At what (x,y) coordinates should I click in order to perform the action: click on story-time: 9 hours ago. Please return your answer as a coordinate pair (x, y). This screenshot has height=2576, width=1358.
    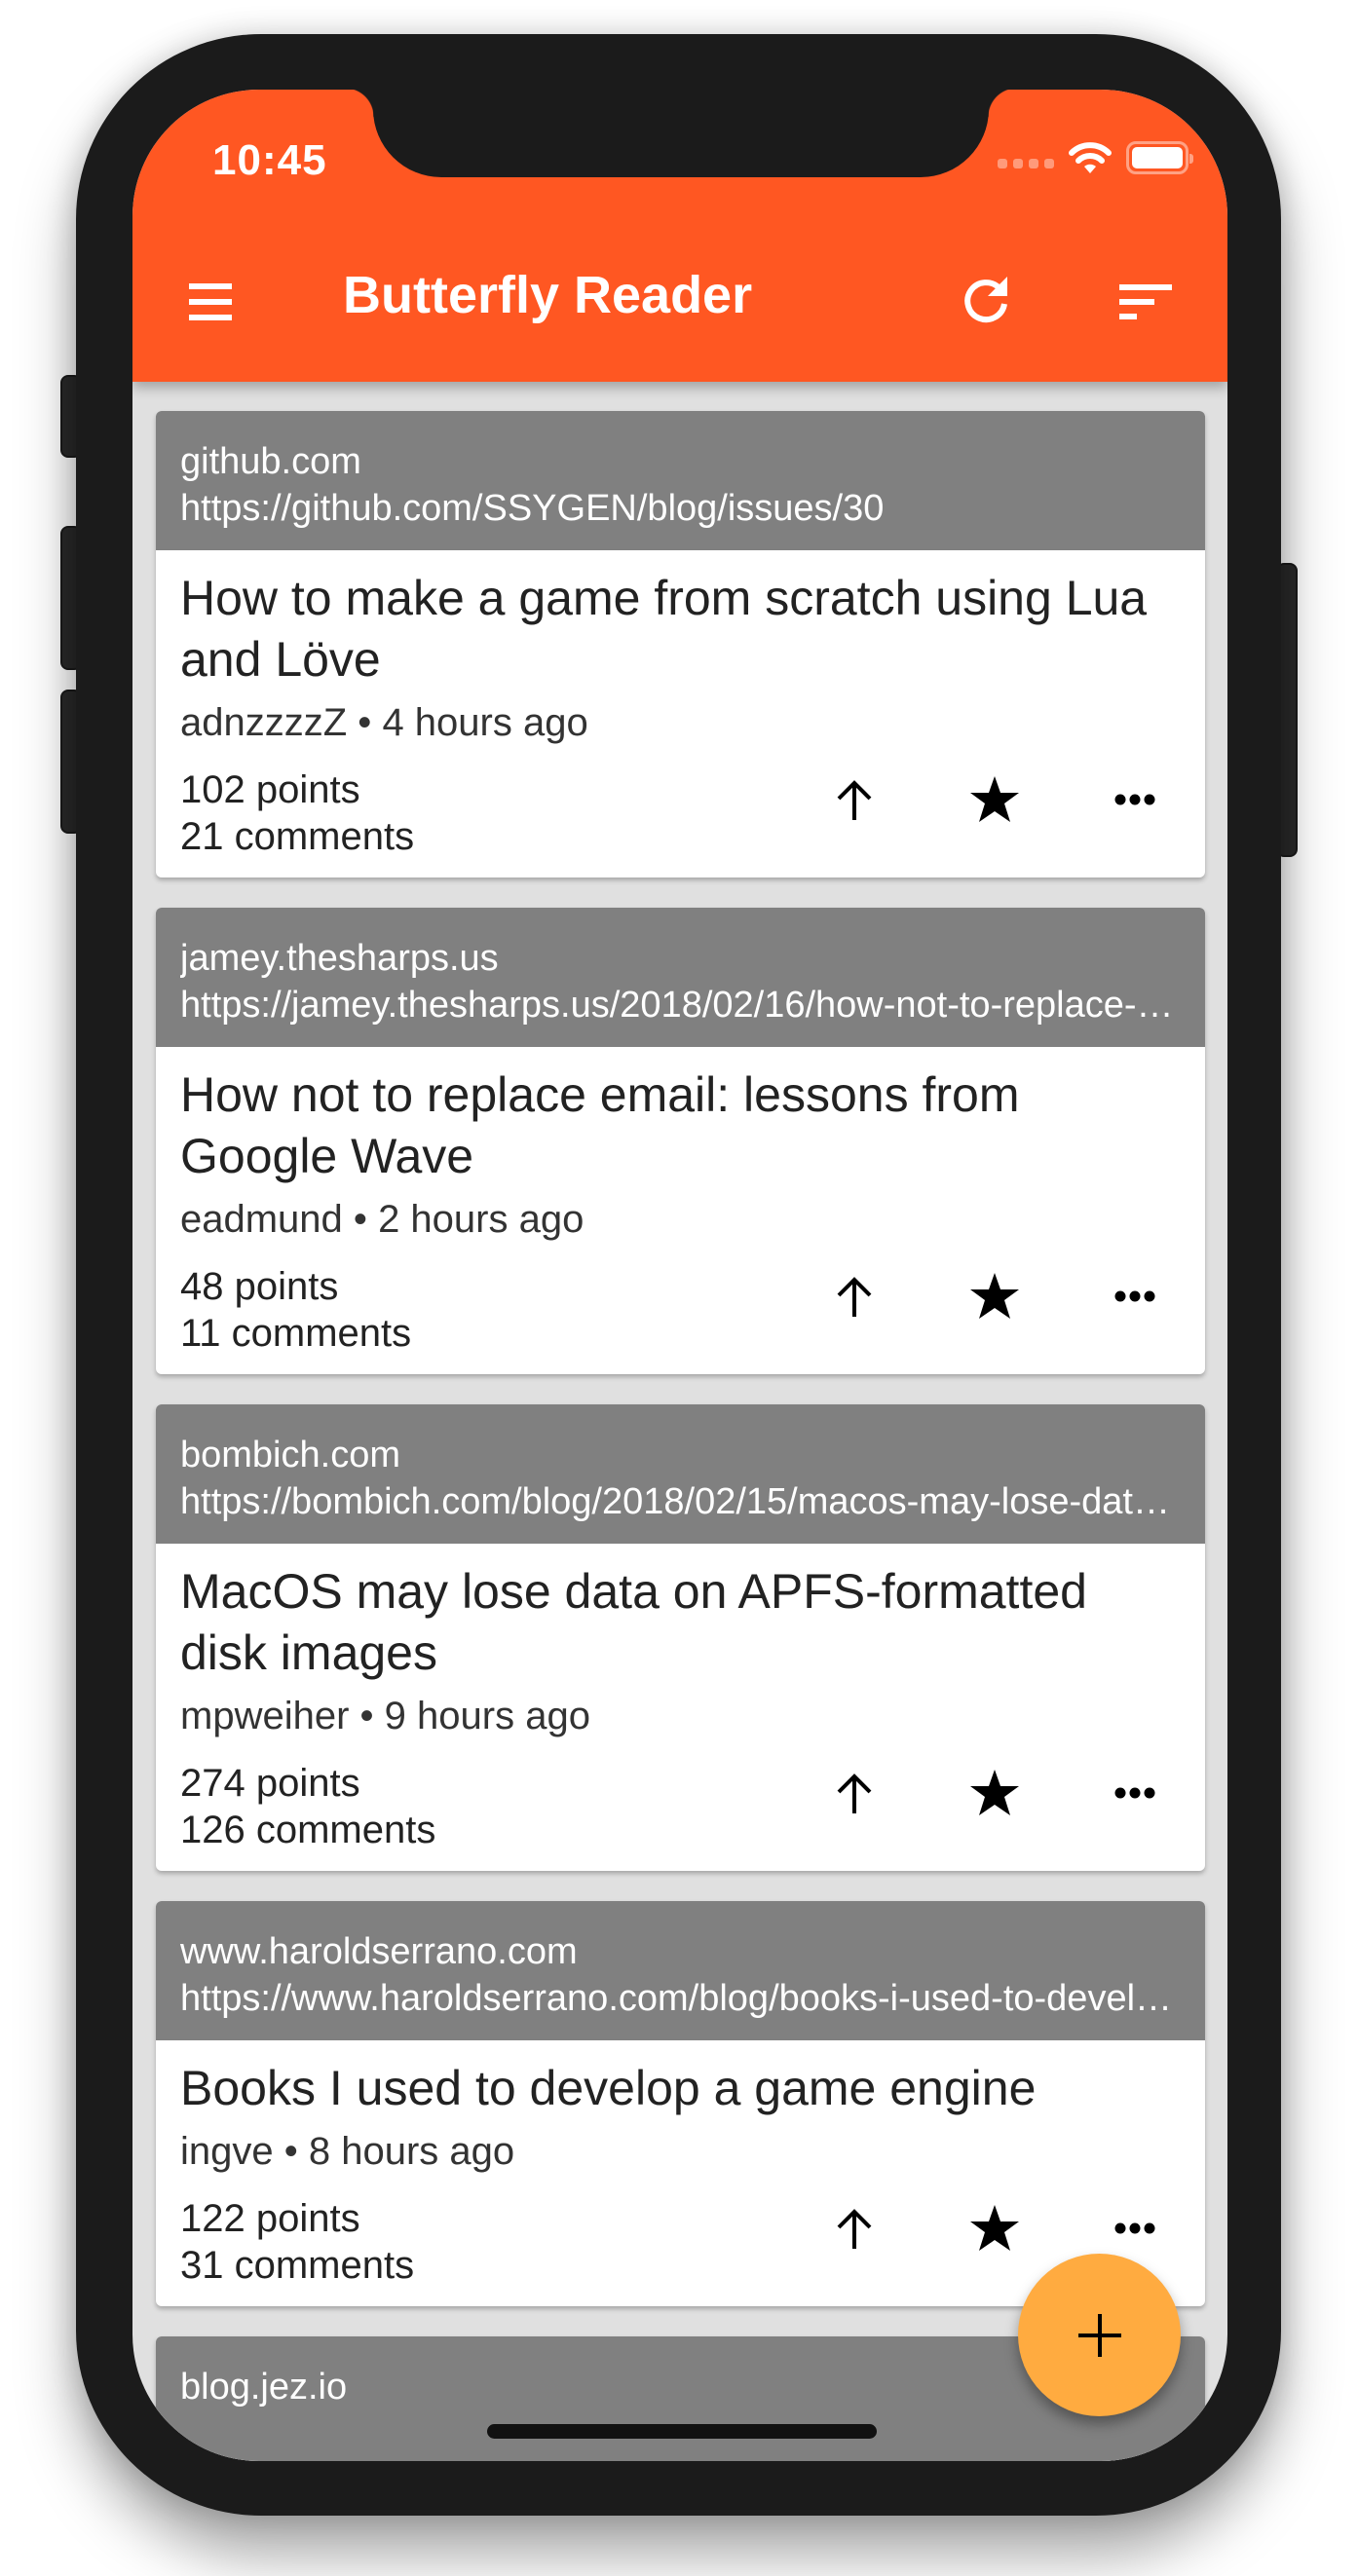
    Looking at the image, I should click on (487, 1716).